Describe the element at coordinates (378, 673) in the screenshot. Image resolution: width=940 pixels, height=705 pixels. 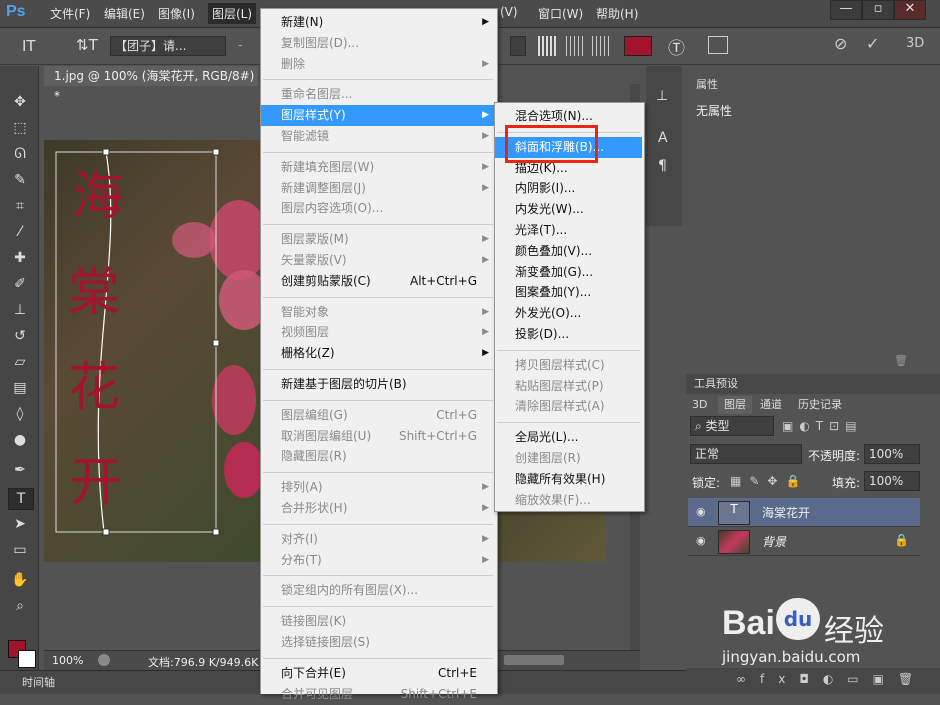
I see `layer-menu-item: 向下合并(E) Ctrl+E` at that location.